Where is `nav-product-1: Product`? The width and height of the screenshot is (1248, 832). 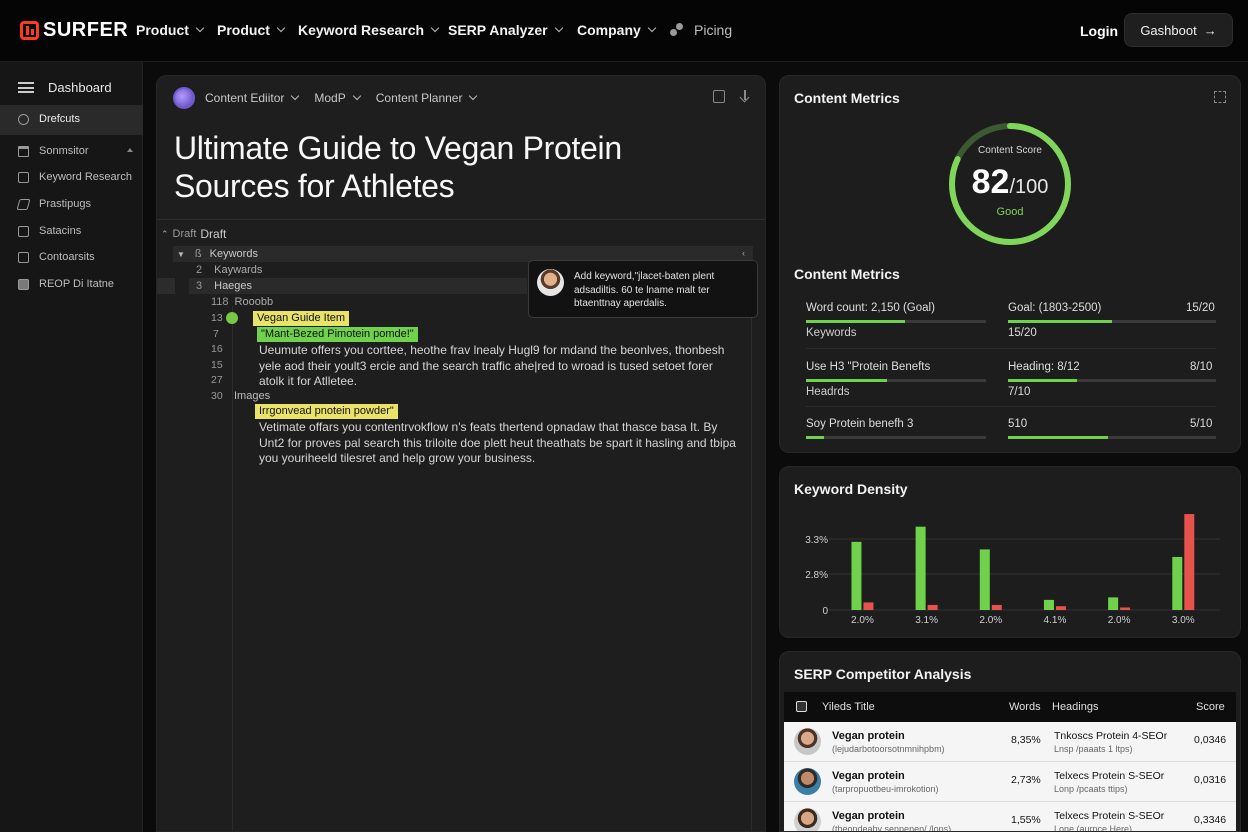
nav-product-1: Product is located at coordinates (170, 30).